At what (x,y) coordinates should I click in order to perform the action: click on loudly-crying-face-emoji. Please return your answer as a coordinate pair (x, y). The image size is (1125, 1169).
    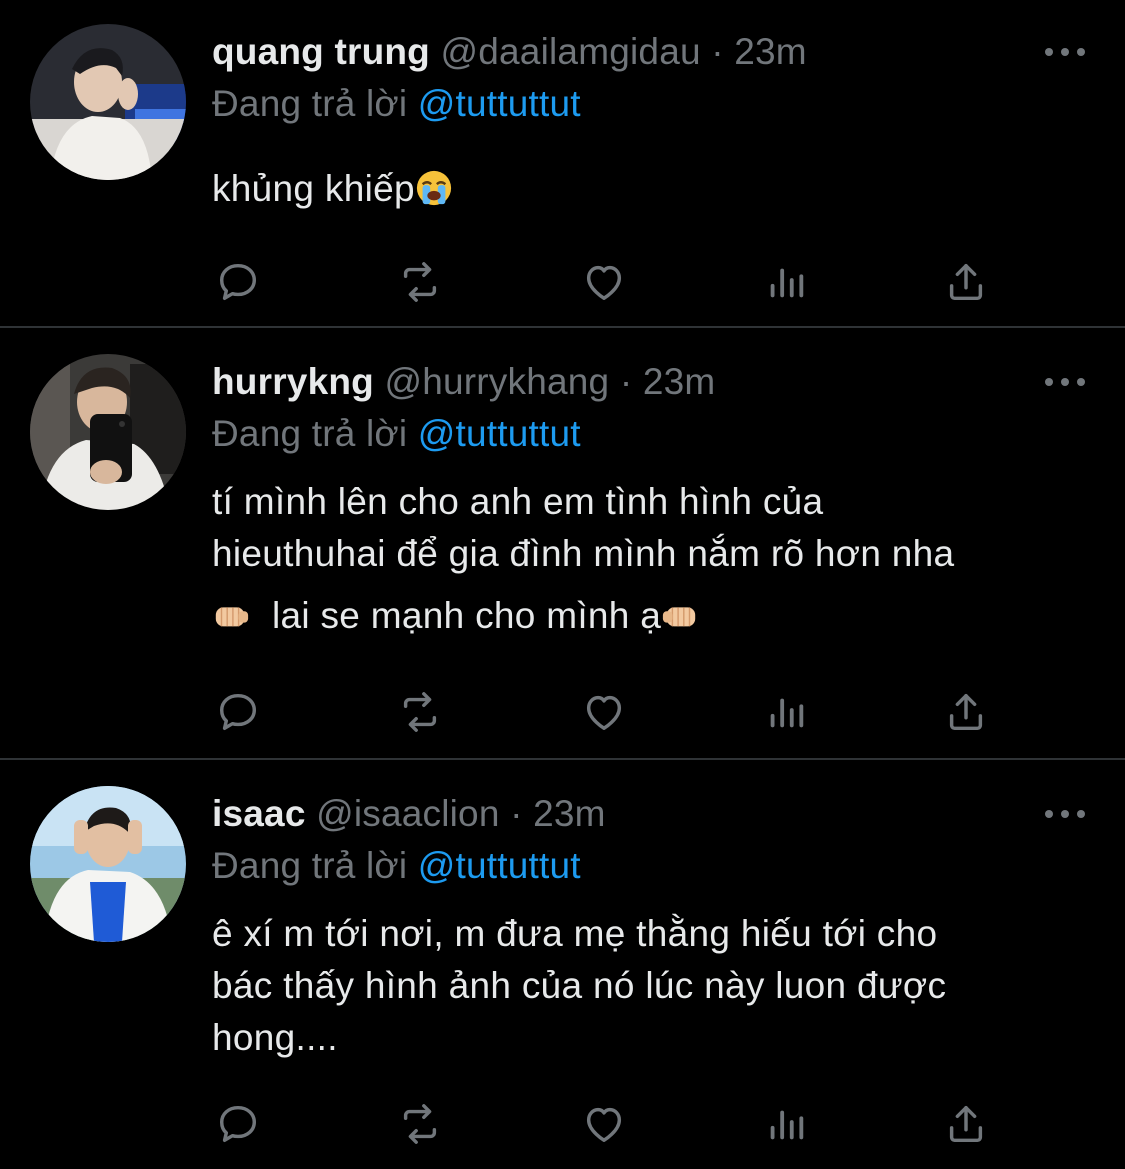
    Looking at the image, I should click on (434, 188).